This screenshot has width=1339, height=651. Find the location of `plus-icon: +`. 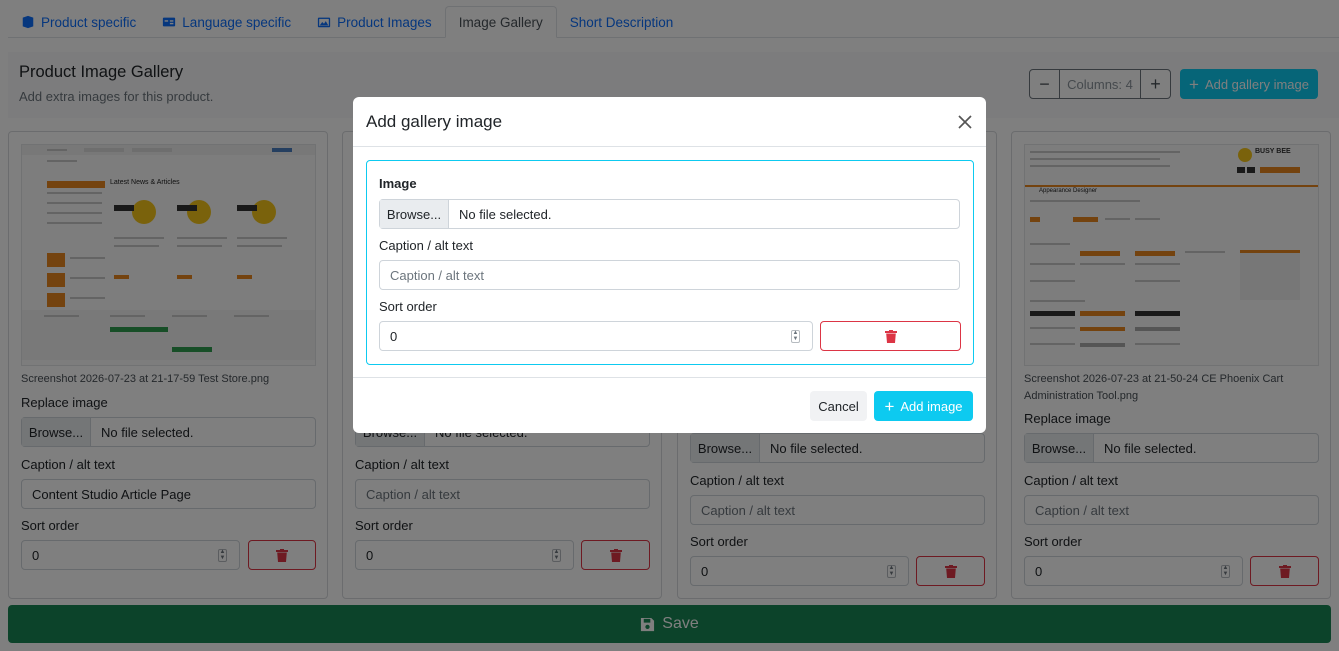

plus-icon: + is located at coordinates (889, 406).